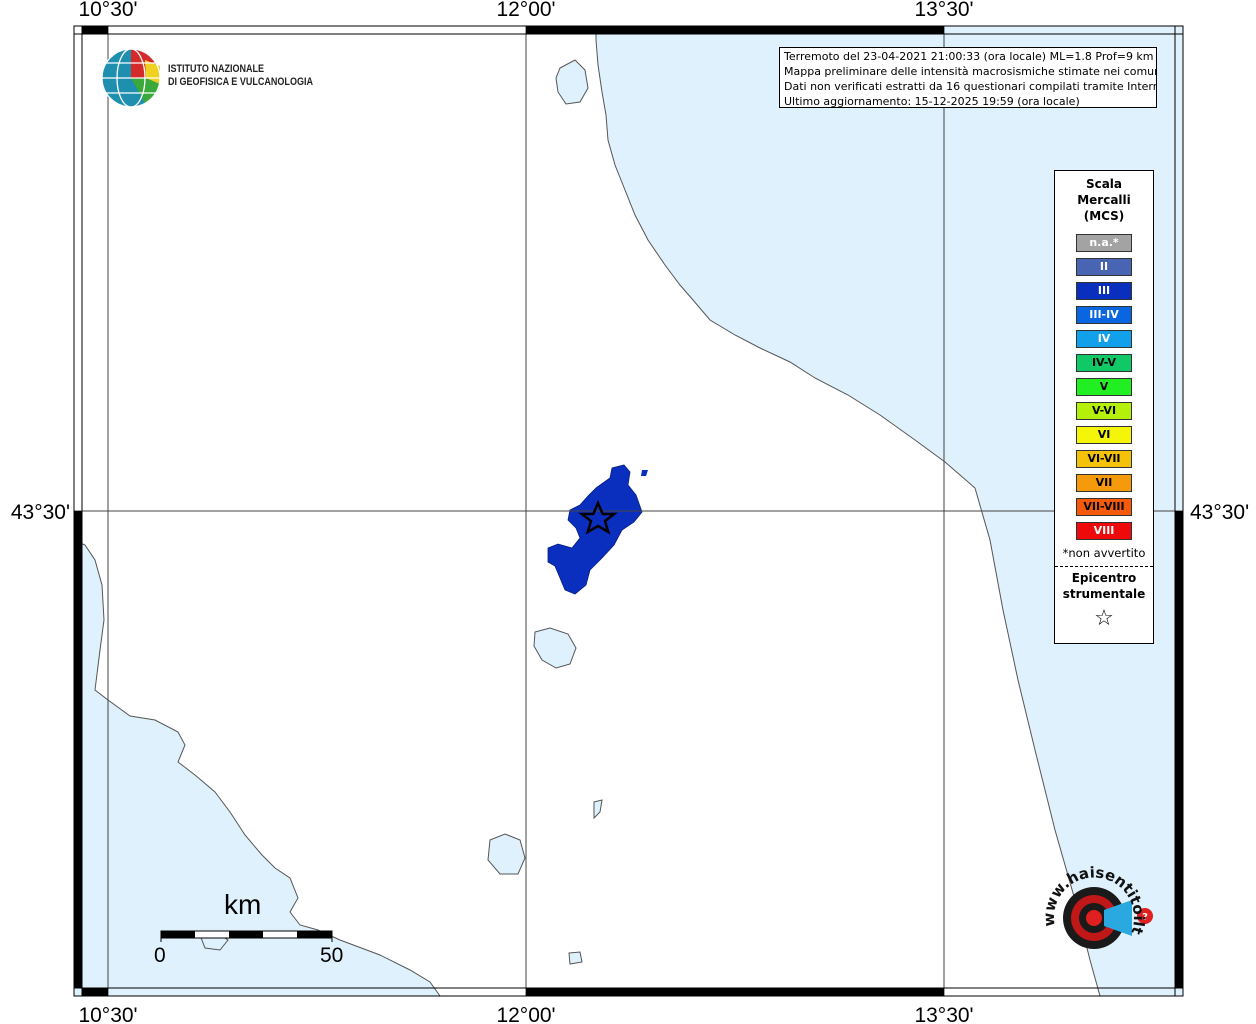  What do you see at coordinates (1104, 594) in the screenshot?
I see `legend-epicenter-line: strumentale` at bounding box center [1104, 594].